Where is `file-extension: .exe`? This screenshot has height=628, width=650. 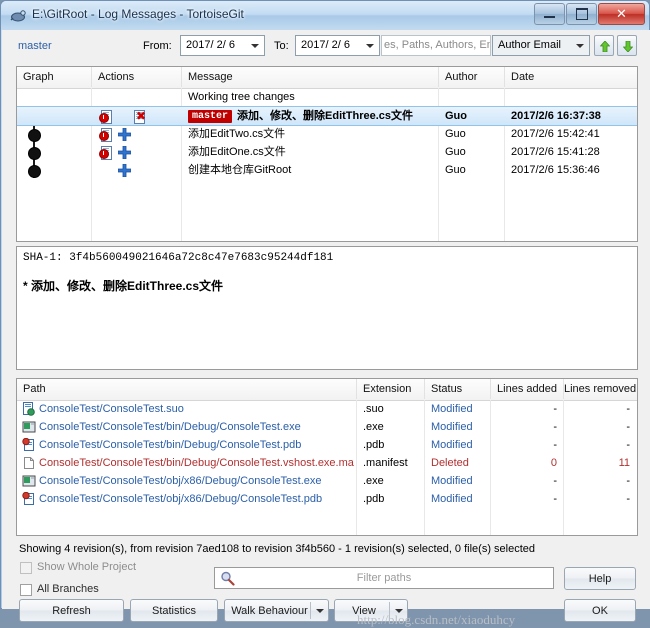 file-extension: .exe is located at coordinates (373, 427).